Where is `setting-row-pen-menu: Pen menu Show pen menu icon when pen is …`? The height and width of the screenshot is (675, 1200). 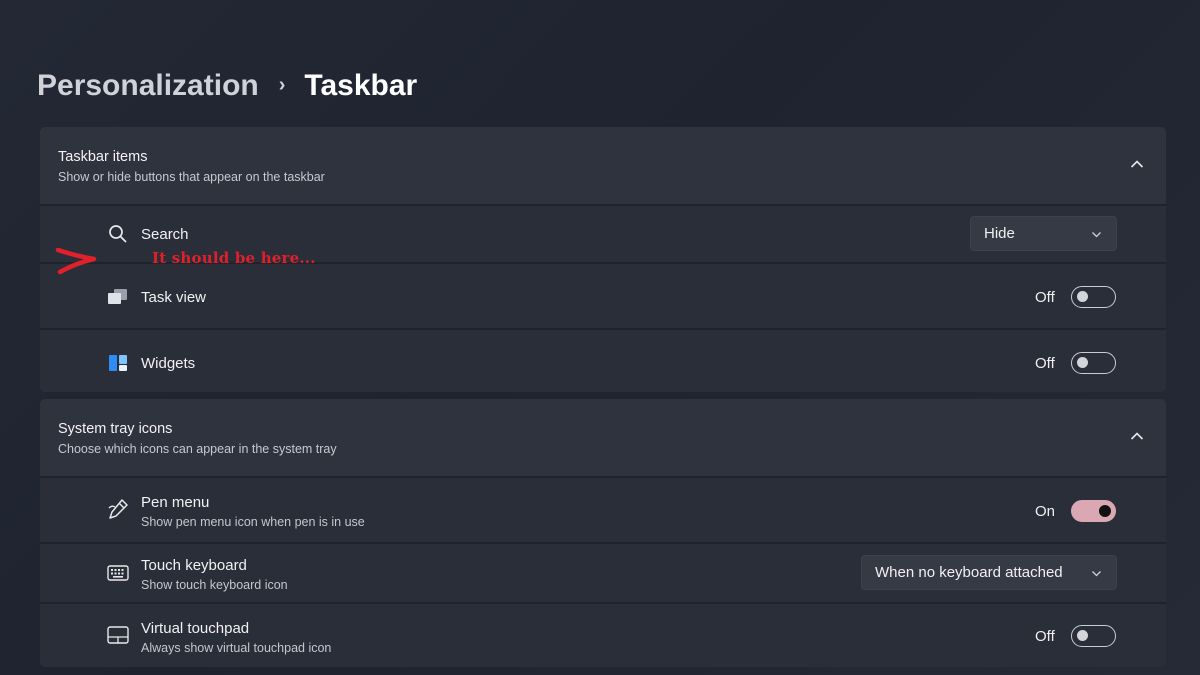
setting-row-pen-menu: Pen menu Show pen menu icon when pen is … is located at coordinates (603, 509).